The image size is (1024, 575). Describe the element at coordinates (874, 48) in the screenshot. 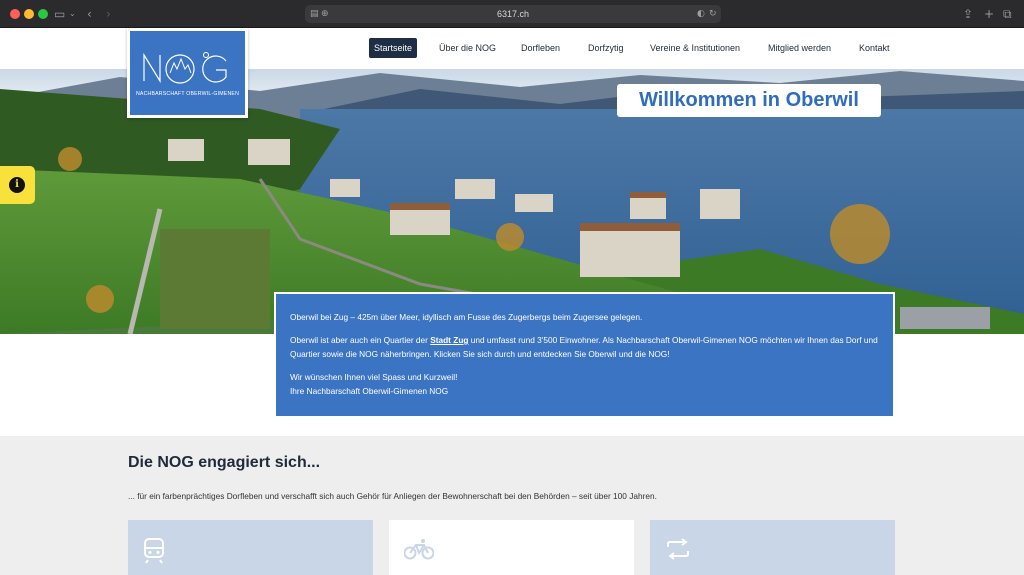

I see `nav-kontakt: Kontakt` at that location.